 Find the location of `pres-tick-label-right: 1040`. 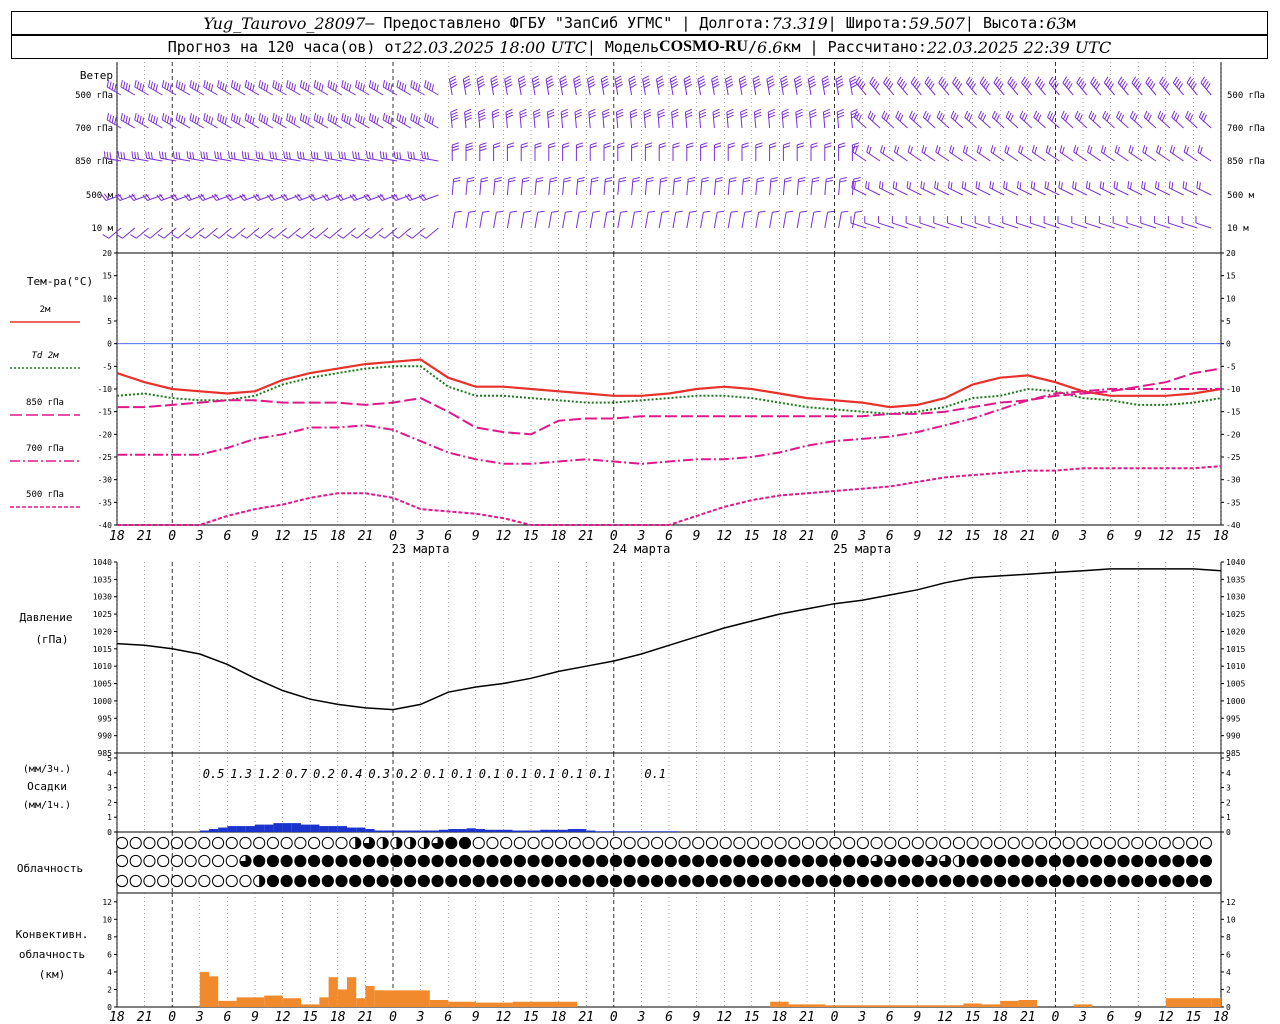

pres-tick-label-right: 1040 is located at coordinates (1235, 562).